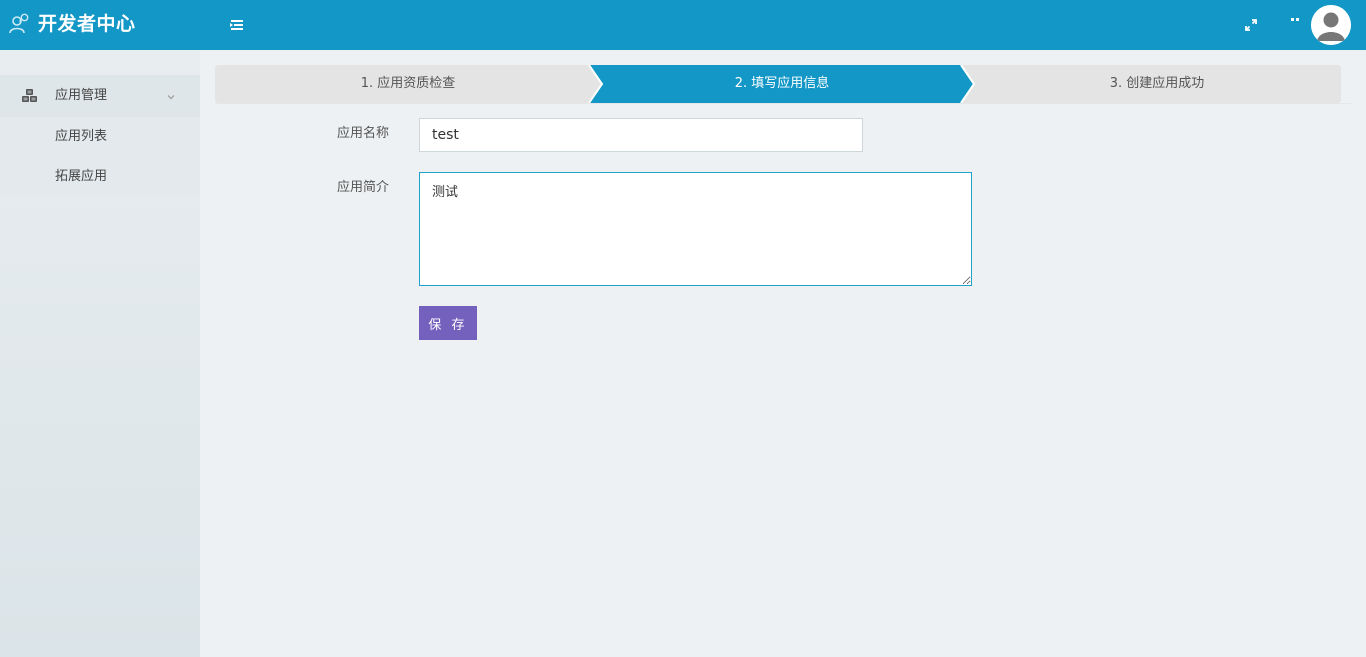 The height and width of the screenshot is (657, 1366). I want to click on menu-toggle-icon, so click(237, 25).